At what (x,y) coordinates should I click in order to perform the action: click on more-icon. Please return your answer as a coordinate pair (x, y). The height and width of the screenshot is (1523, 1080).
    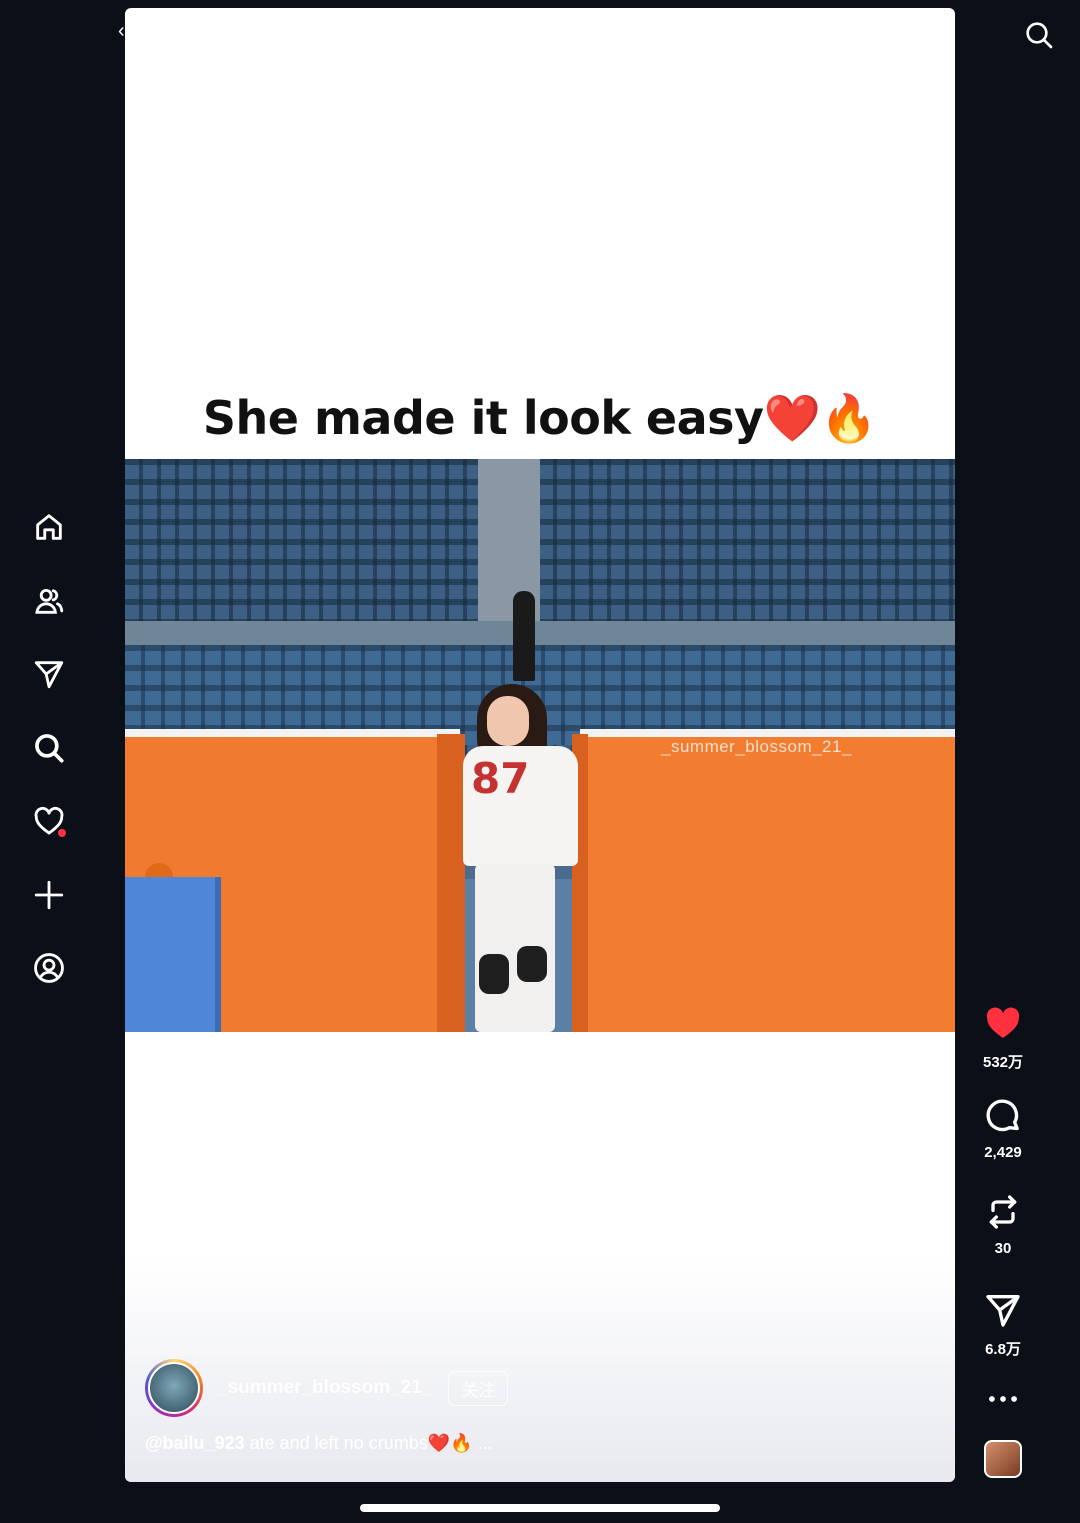
    Looking at the image, I should click on (1003, 1399).